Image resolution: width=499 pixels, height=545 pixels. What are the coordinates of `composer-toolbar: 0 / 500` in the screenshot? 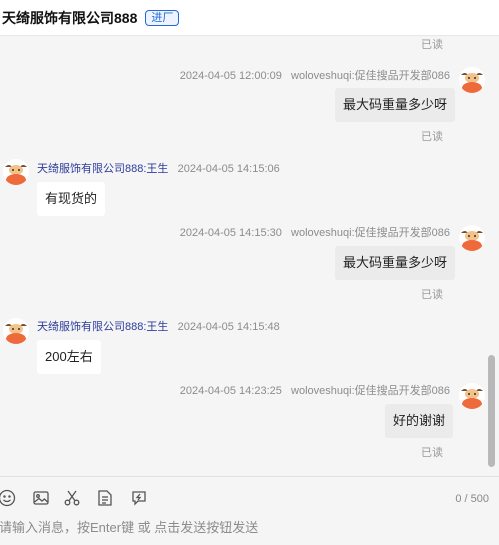 It's located at (249, 494).